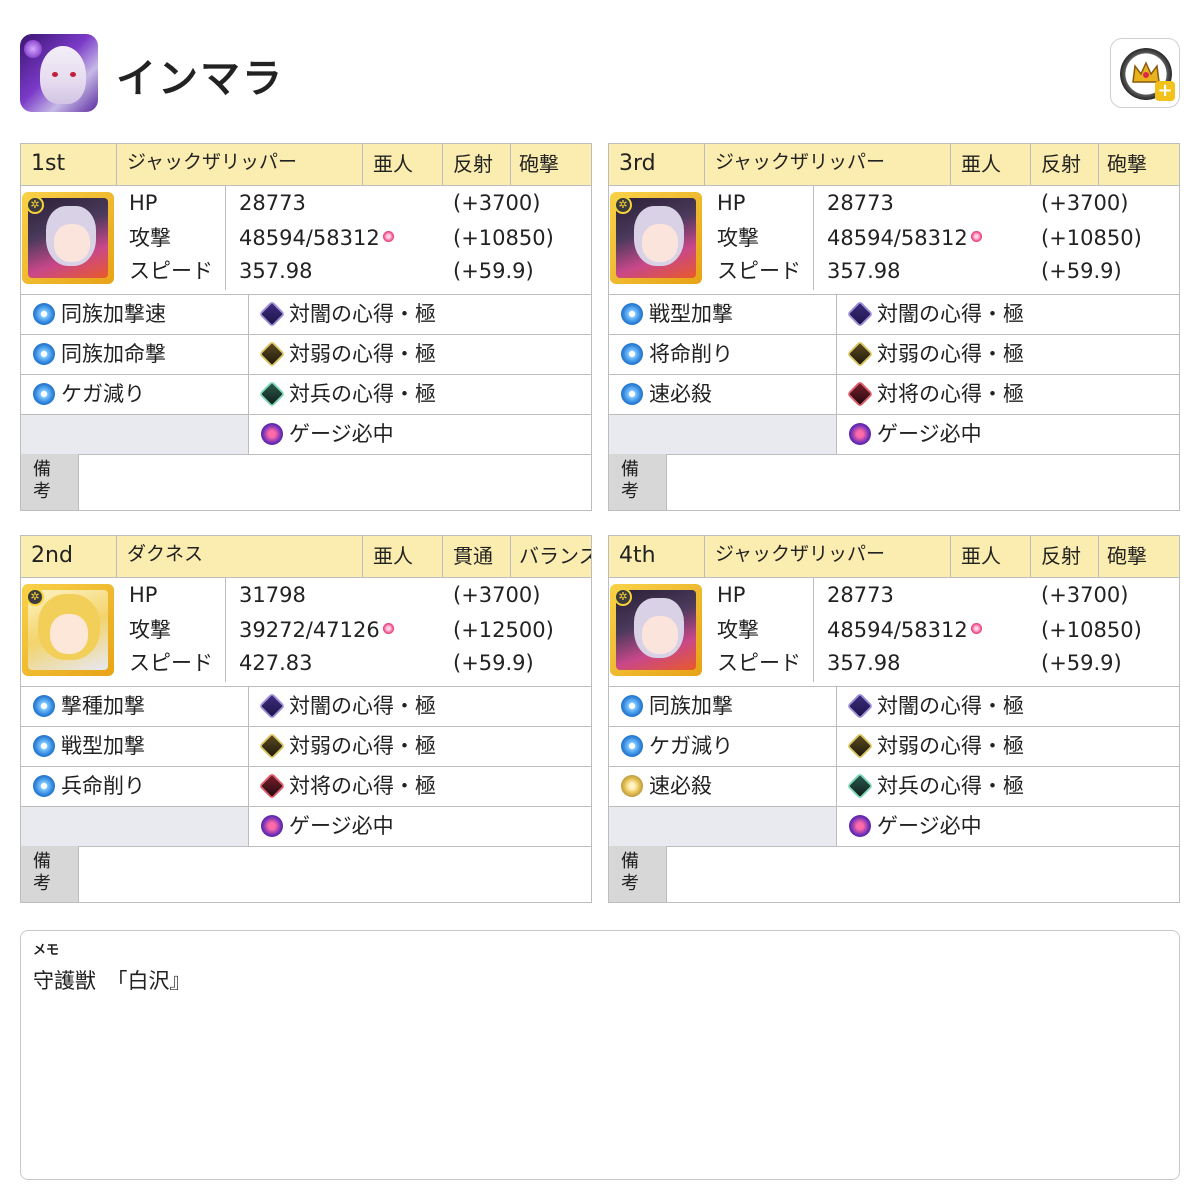 The height and width of the screenshot is (1200, 1200). What do you see at coordinates (897, 238) in the screenshot?
I see `atk-value: 48594/58312` at bounding box center [897, 238].